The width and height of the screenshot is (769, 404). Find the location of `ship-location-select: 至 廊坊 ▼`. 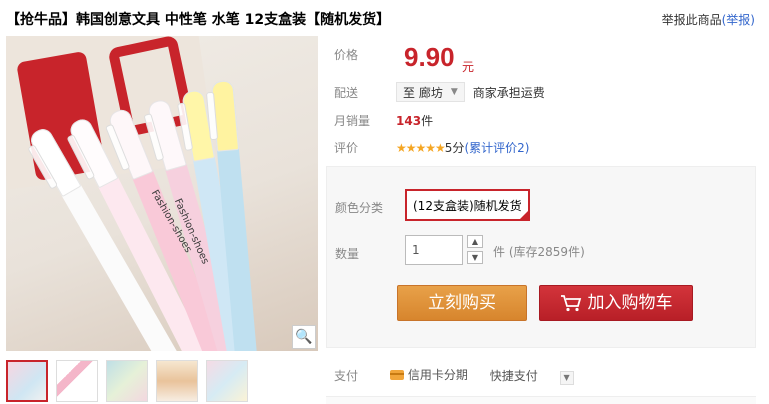

ship-location-select: 至 廊坊 ▼ is located at coordinates (430, 92).